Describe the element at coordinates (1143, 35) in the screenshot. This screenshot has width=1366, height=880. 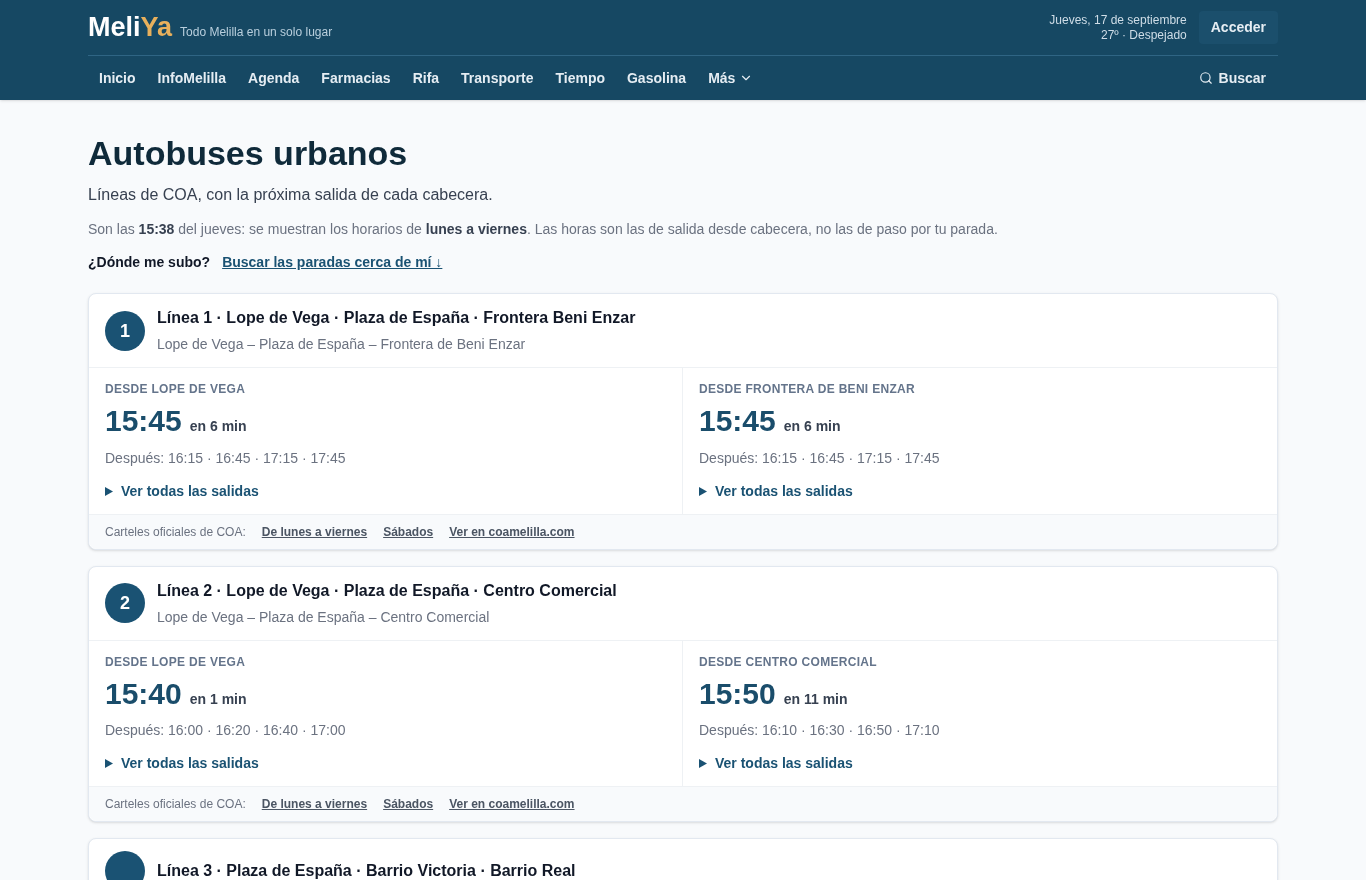
I see `weather-summary: 27º · Despejado` at that location.